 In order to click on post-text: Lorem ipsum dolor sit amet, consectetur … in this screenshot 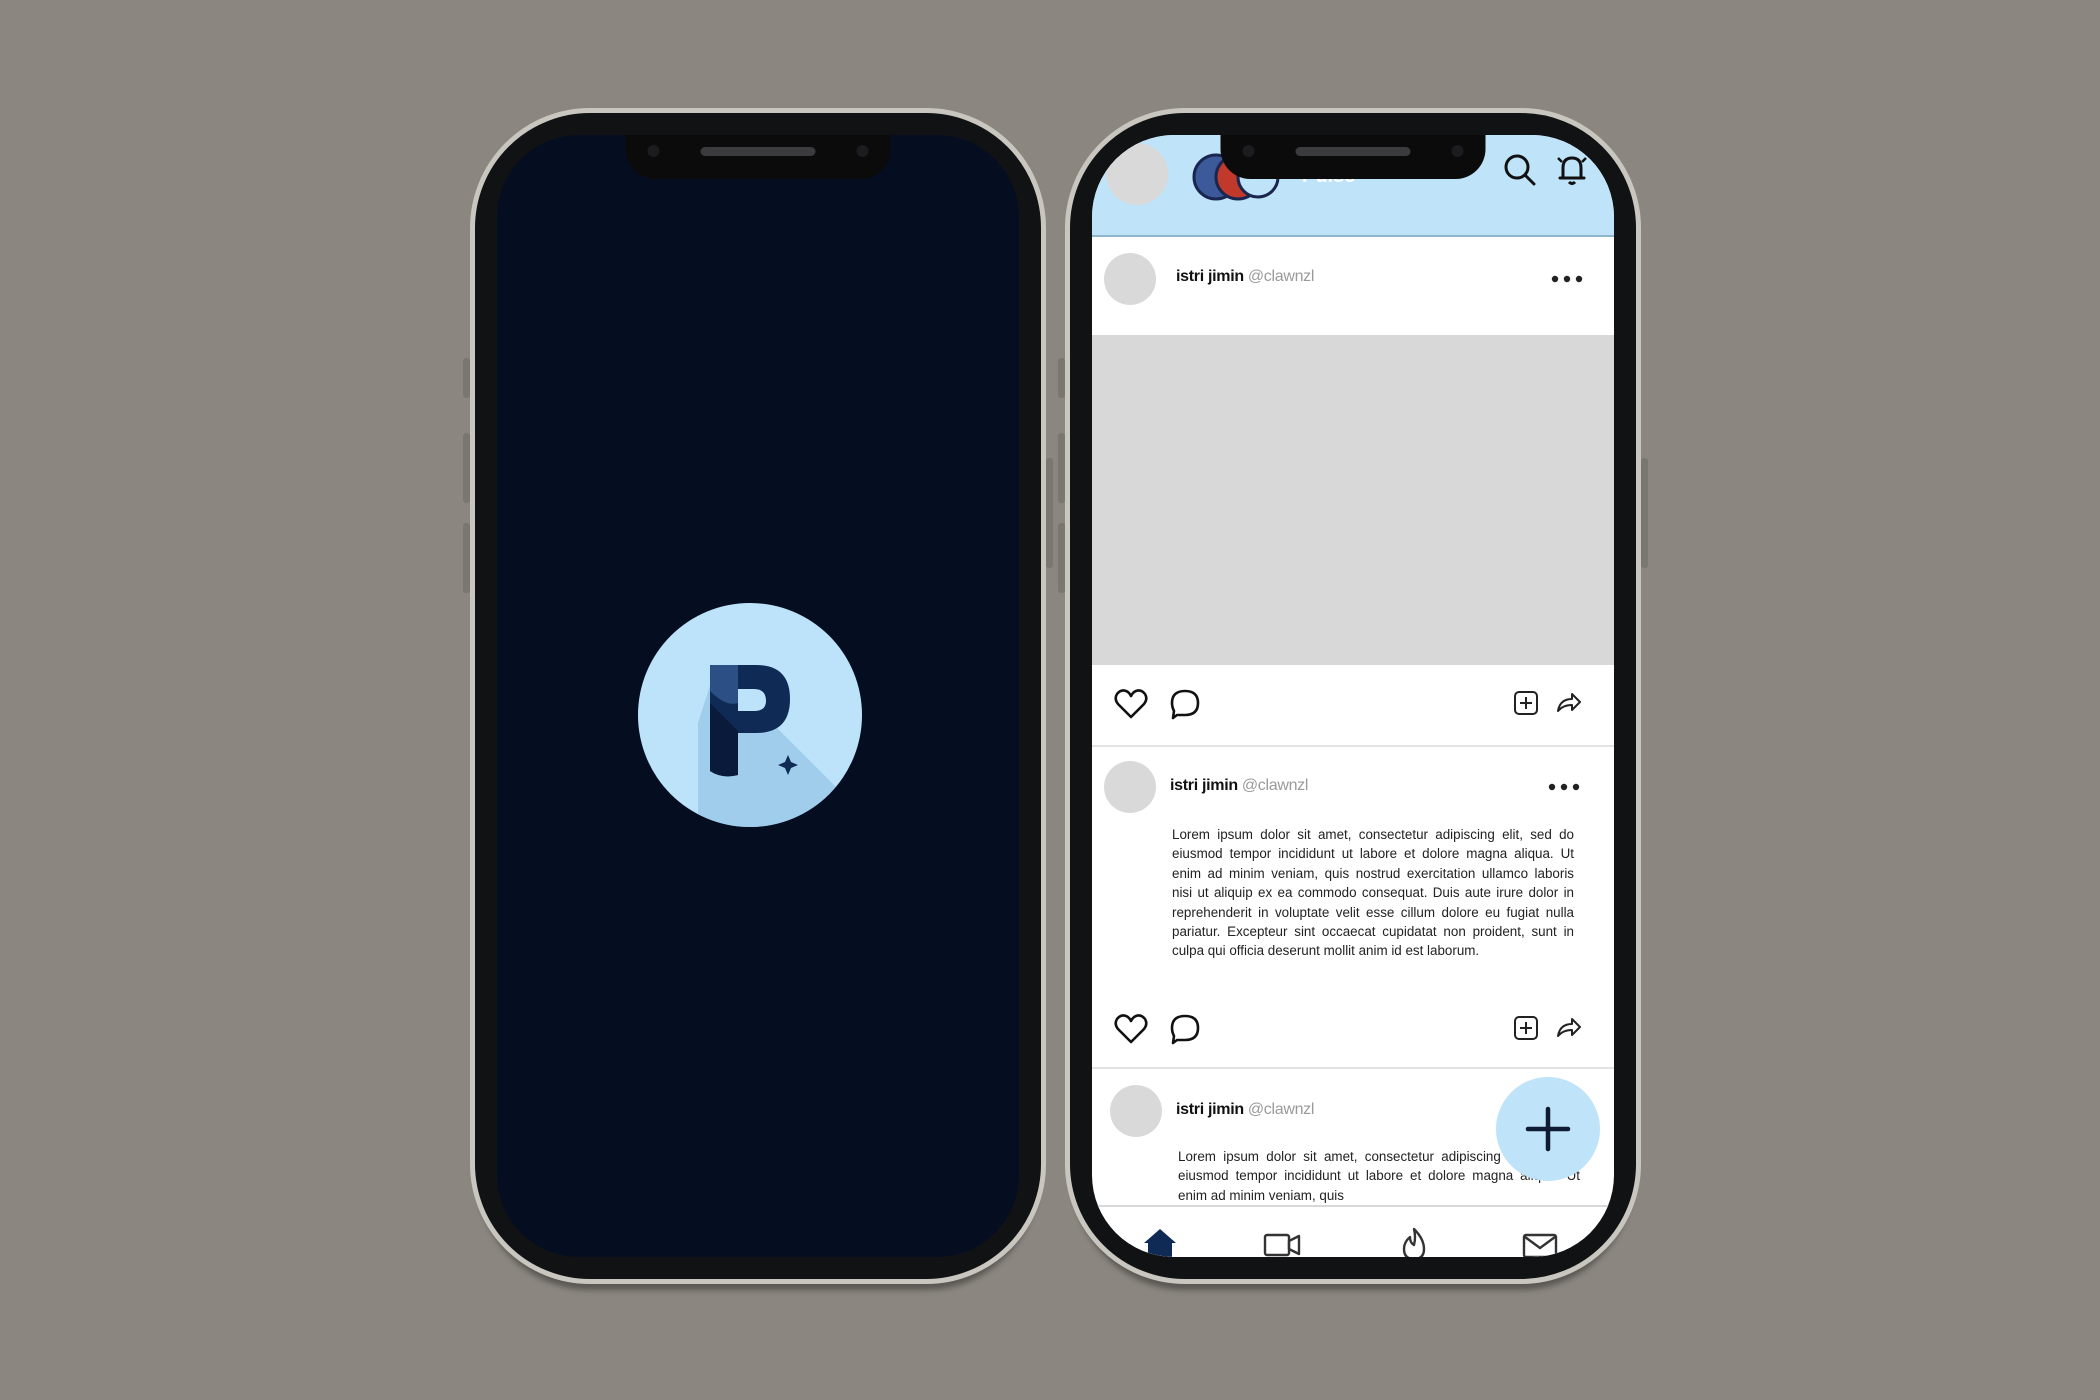, I will do `click(1373, 893)`.